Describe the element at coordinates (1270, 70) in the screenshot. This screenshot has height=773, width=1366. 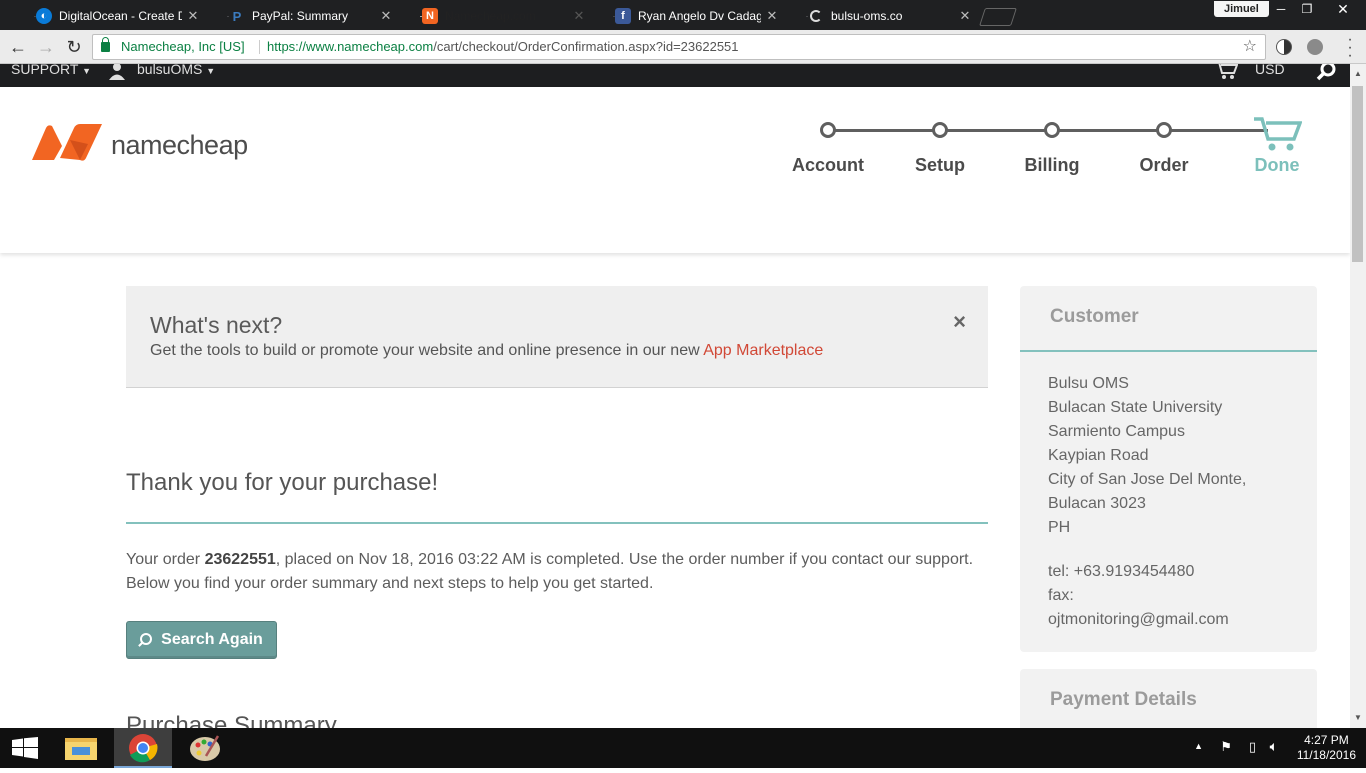
I see `currency-selector: USD` at that location.